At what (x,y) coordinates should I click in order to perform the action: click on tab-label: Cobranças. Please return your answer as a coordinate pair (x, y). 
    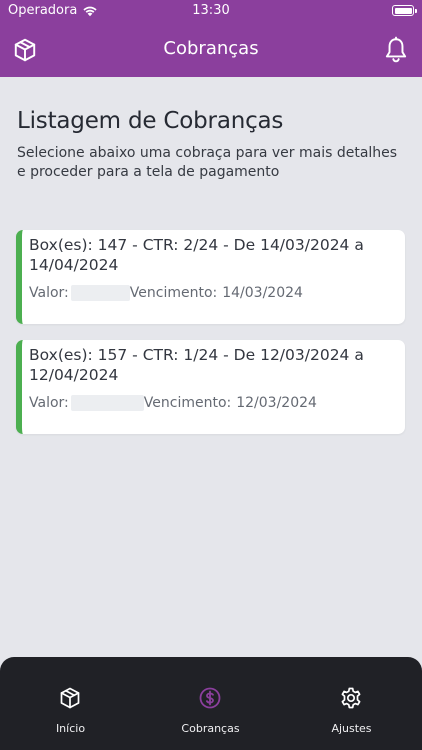
    Looking at the image, I should click on (210, 728).